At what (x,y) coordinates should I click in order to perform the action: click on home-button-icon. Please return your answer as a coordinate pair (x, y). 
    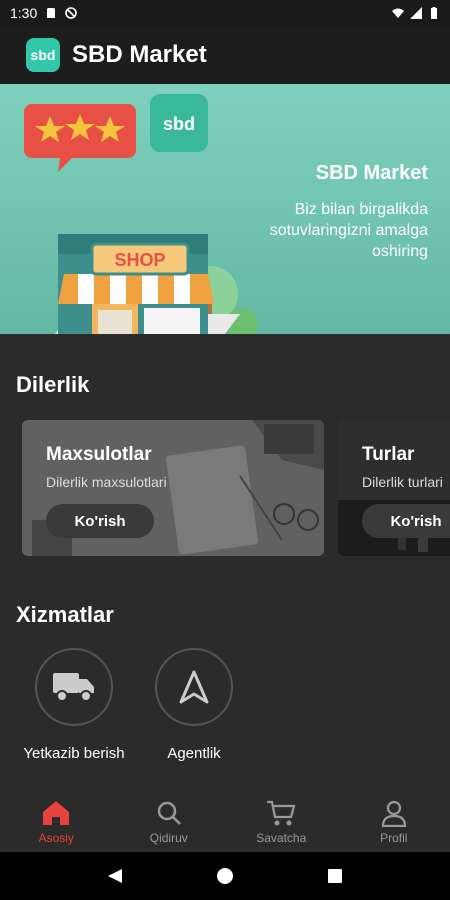
    Looking at the image, I should click on (225, 876).